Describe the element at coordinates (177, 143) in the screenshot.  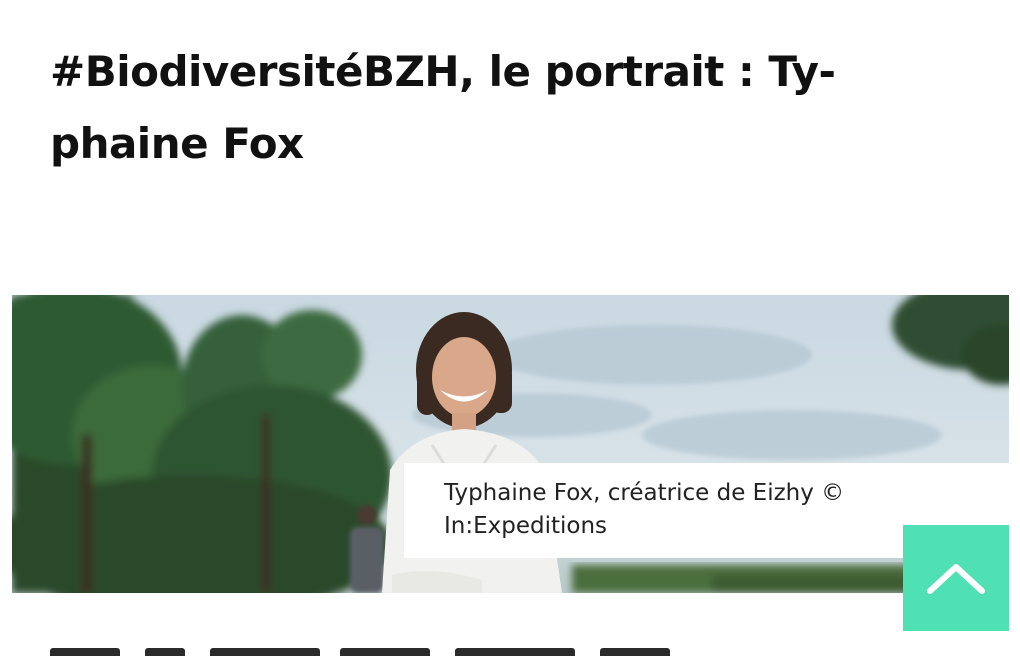
I see `page-title-line-2: phaine Fox` at that location.